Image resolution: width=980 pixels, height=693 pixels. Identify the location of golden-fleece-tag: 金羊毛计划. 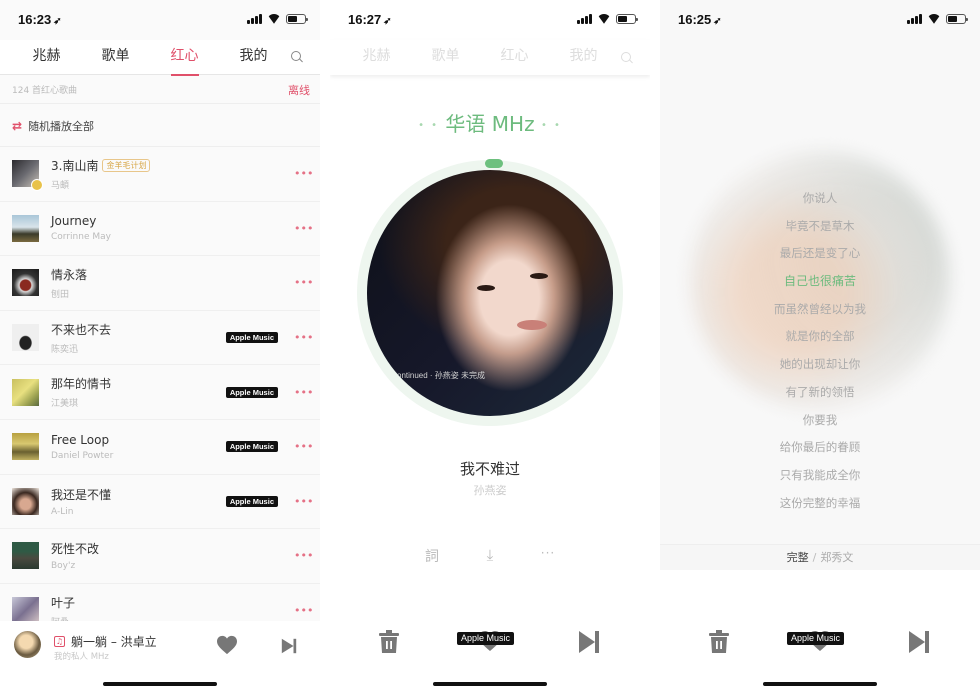
(126, 165).